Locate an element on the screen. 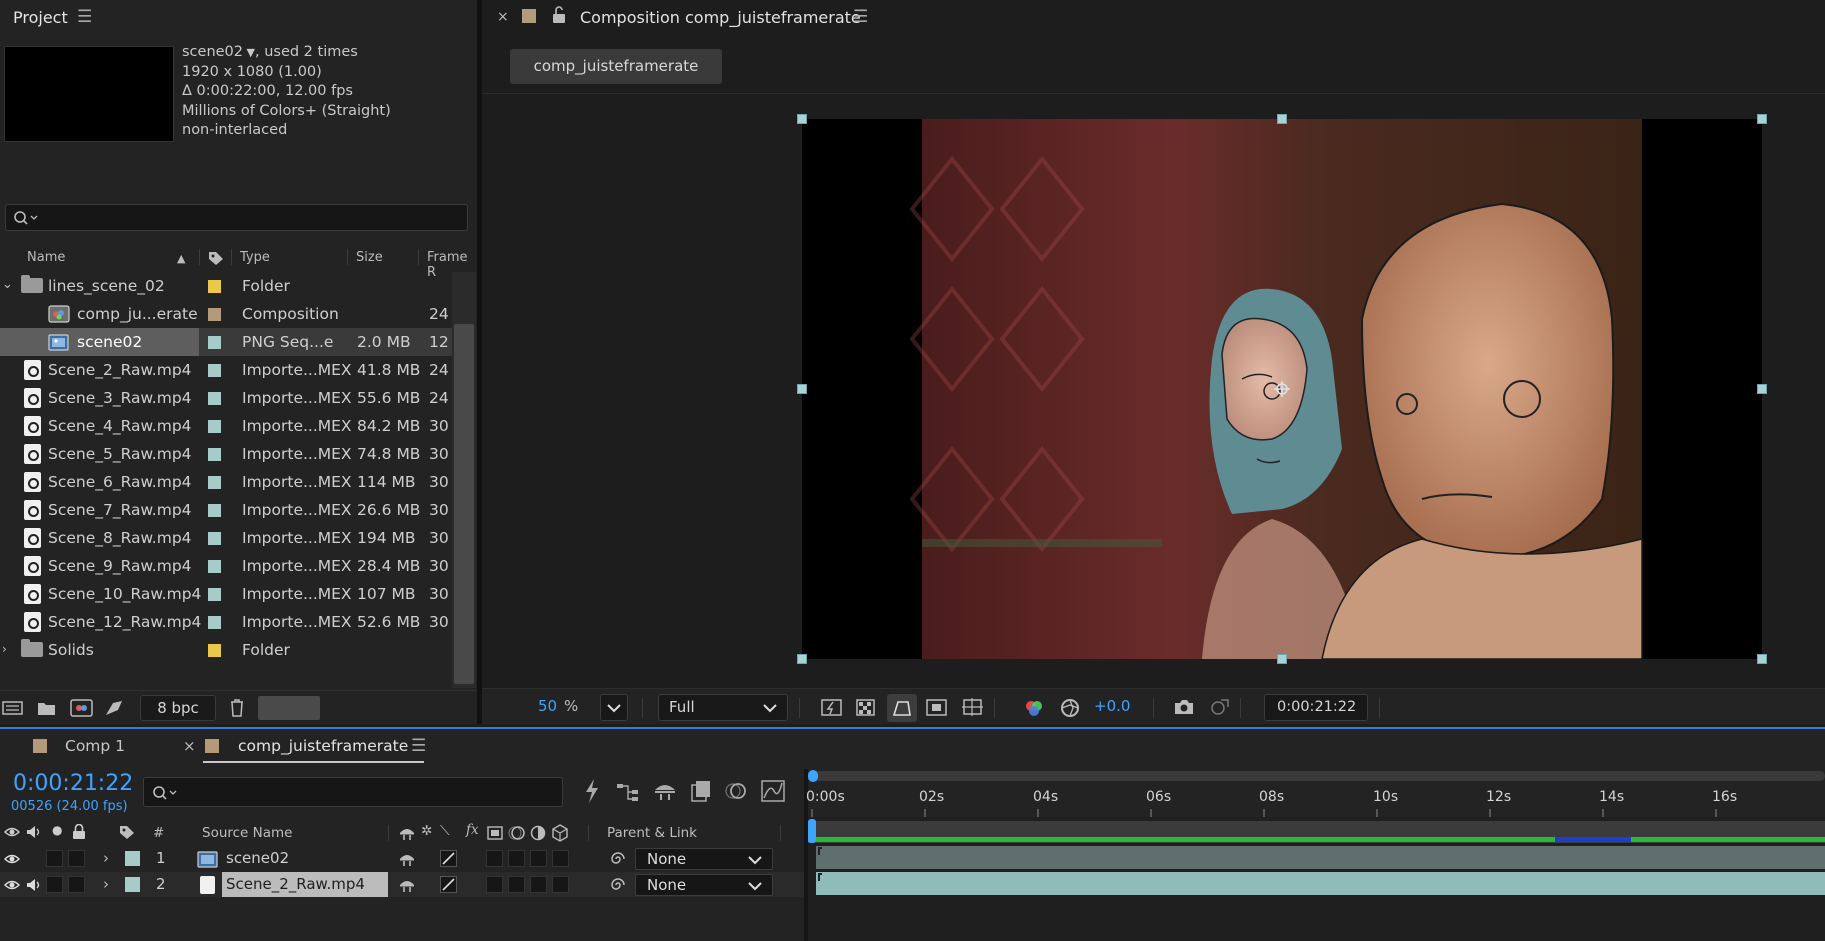 Image resolution: width=1825 pixels, height=941 pixels. audio-icon is located at coordinates (34, 832).